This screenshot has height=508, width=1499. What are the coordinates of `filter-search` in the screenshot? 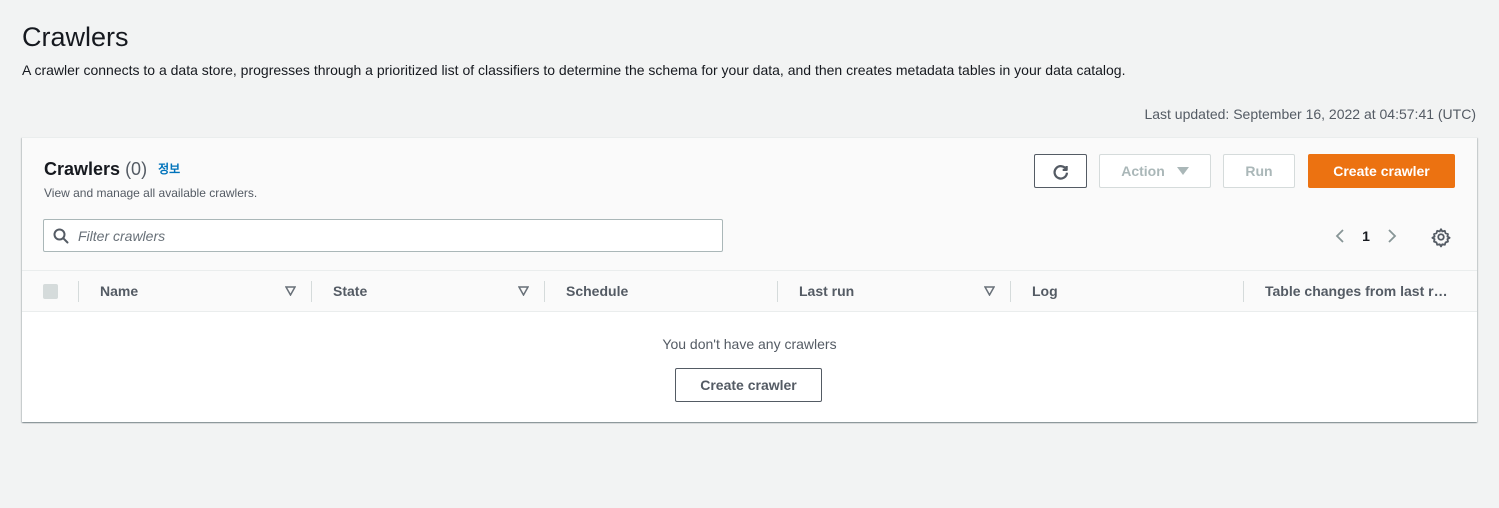 It's located at (383, 235).